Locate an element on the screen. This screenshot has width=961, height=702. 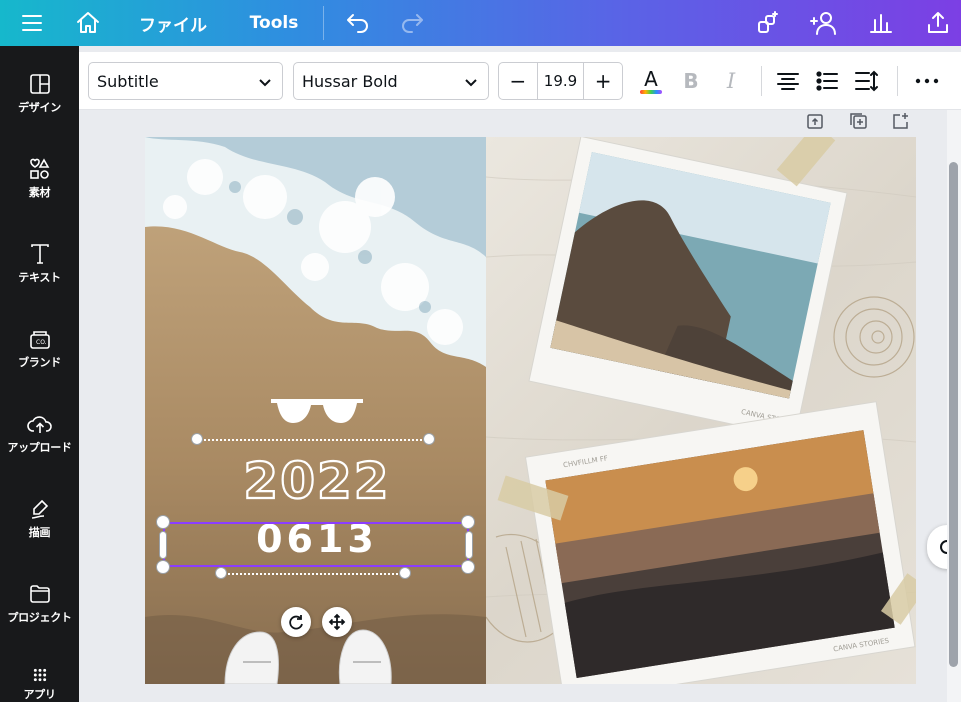
sidebar-item-label: アップロード is located at coordinates (39, 447).